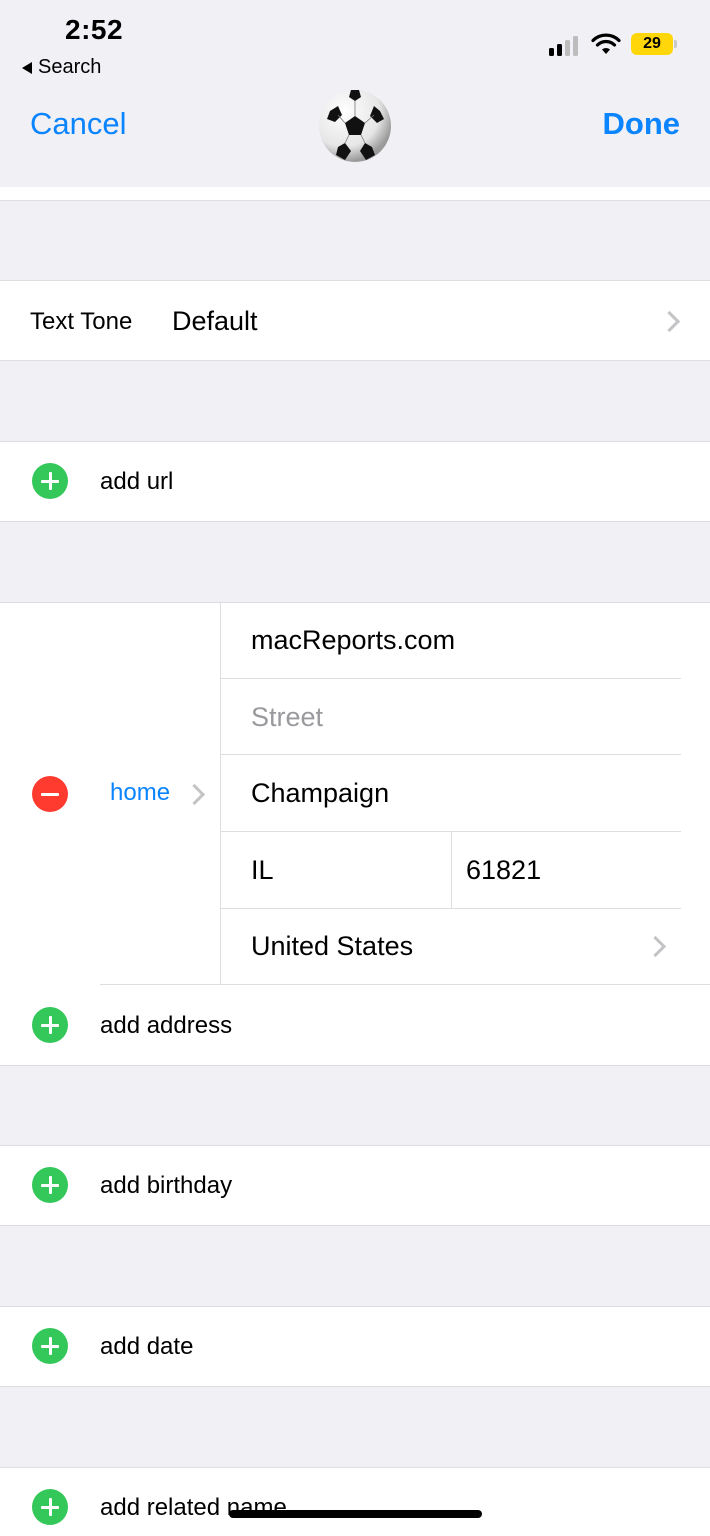 This screenshot has width=710, height=1536. What do you see at coordinates (320, 793) in the screenshot?
I see `city-field: Champaign` at bounding box center [320, 793].